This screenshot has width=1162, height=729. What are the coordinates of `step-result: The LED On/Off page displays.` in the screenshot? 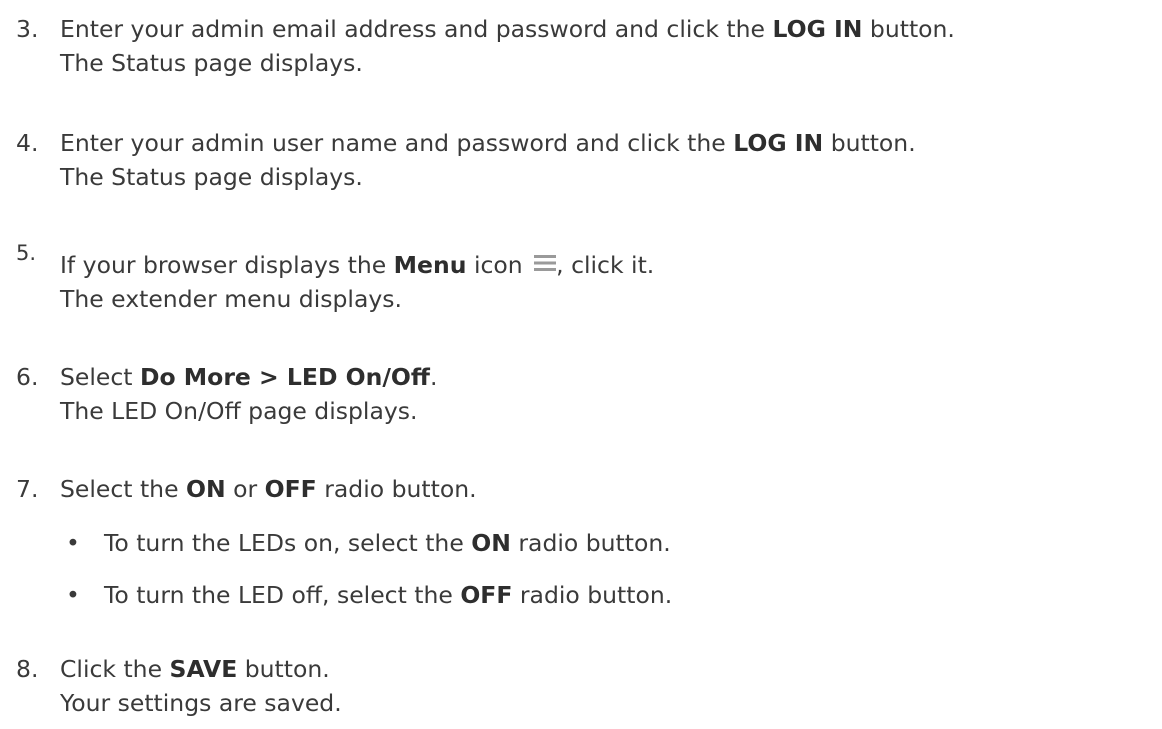 It's located at (239, 411).